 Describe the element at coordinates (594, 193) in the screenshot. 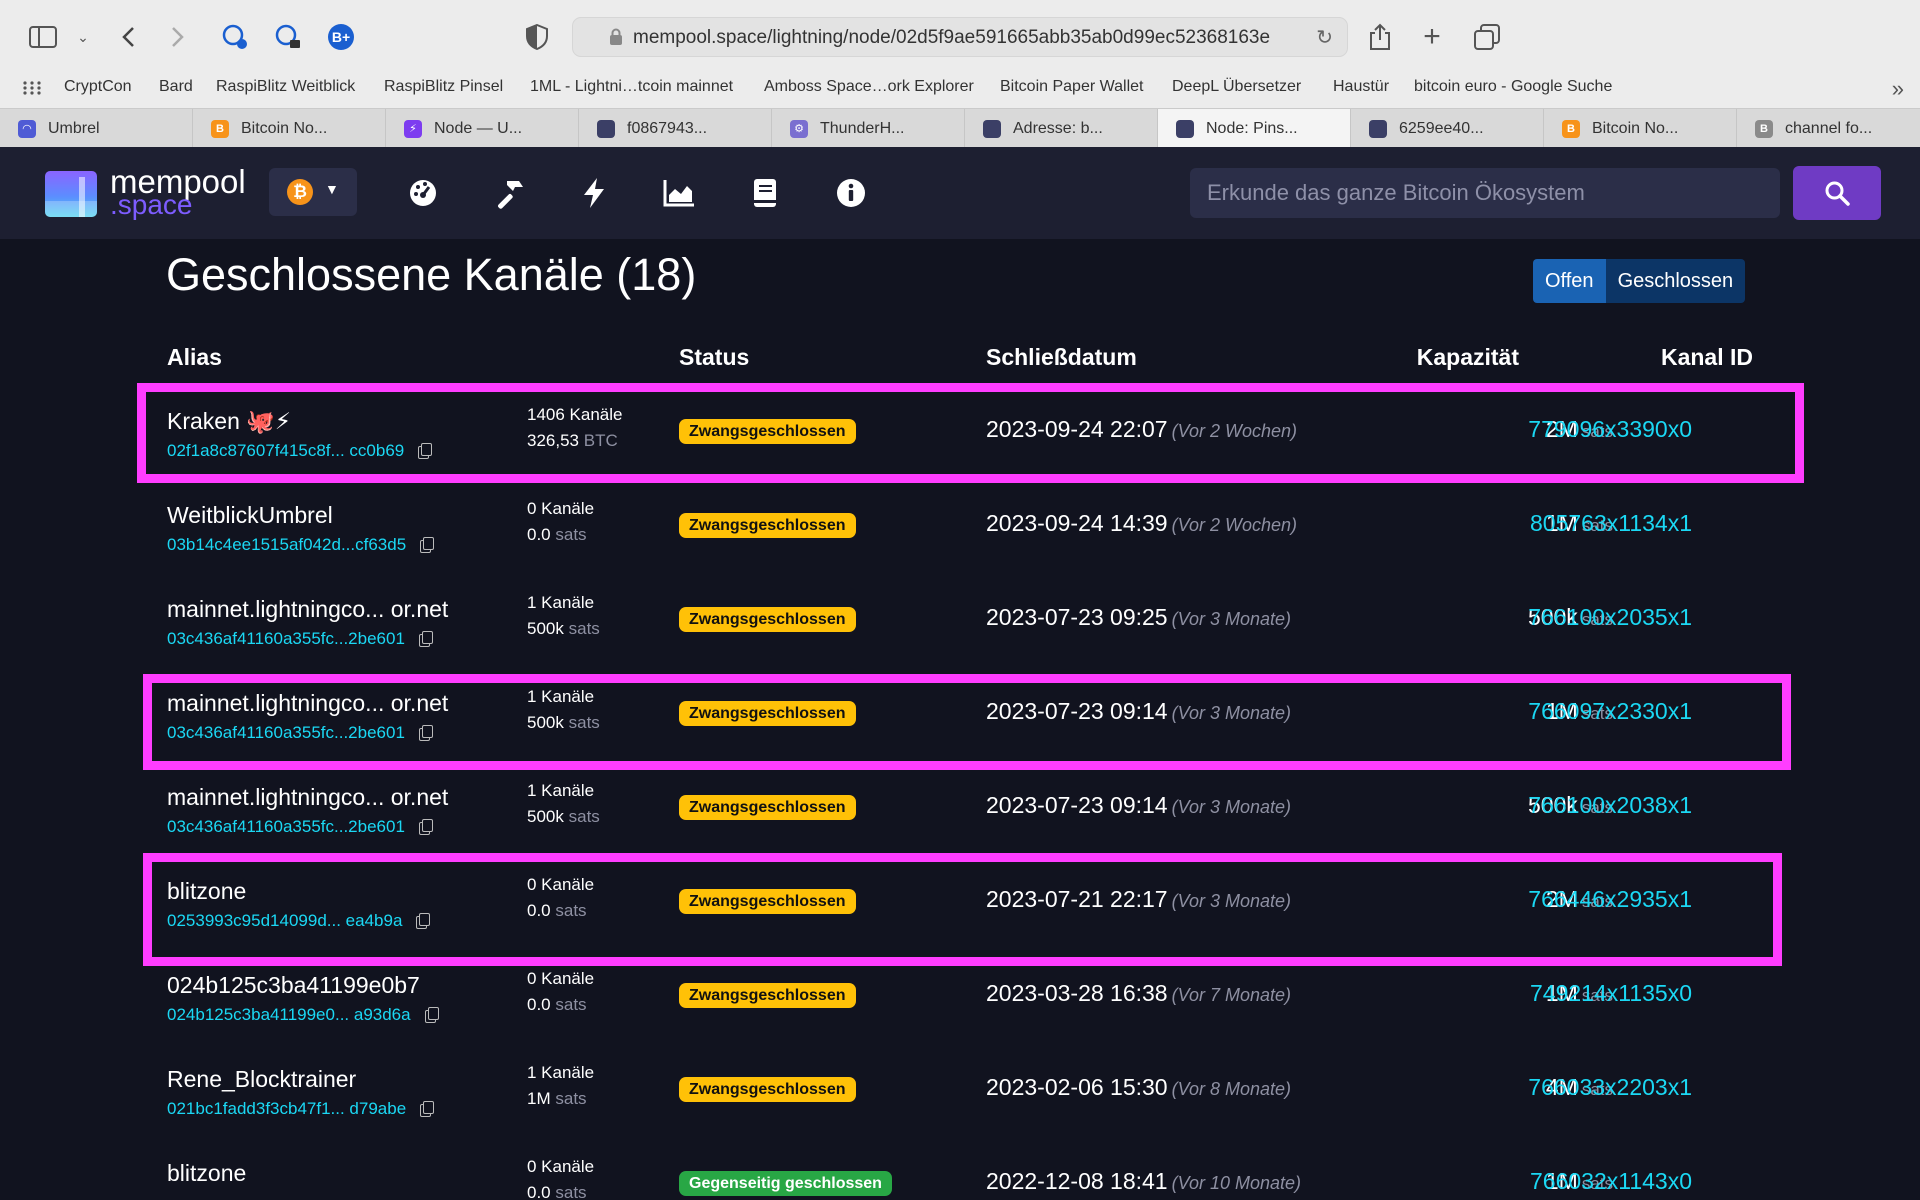

I see `lightning-icon` at that location.